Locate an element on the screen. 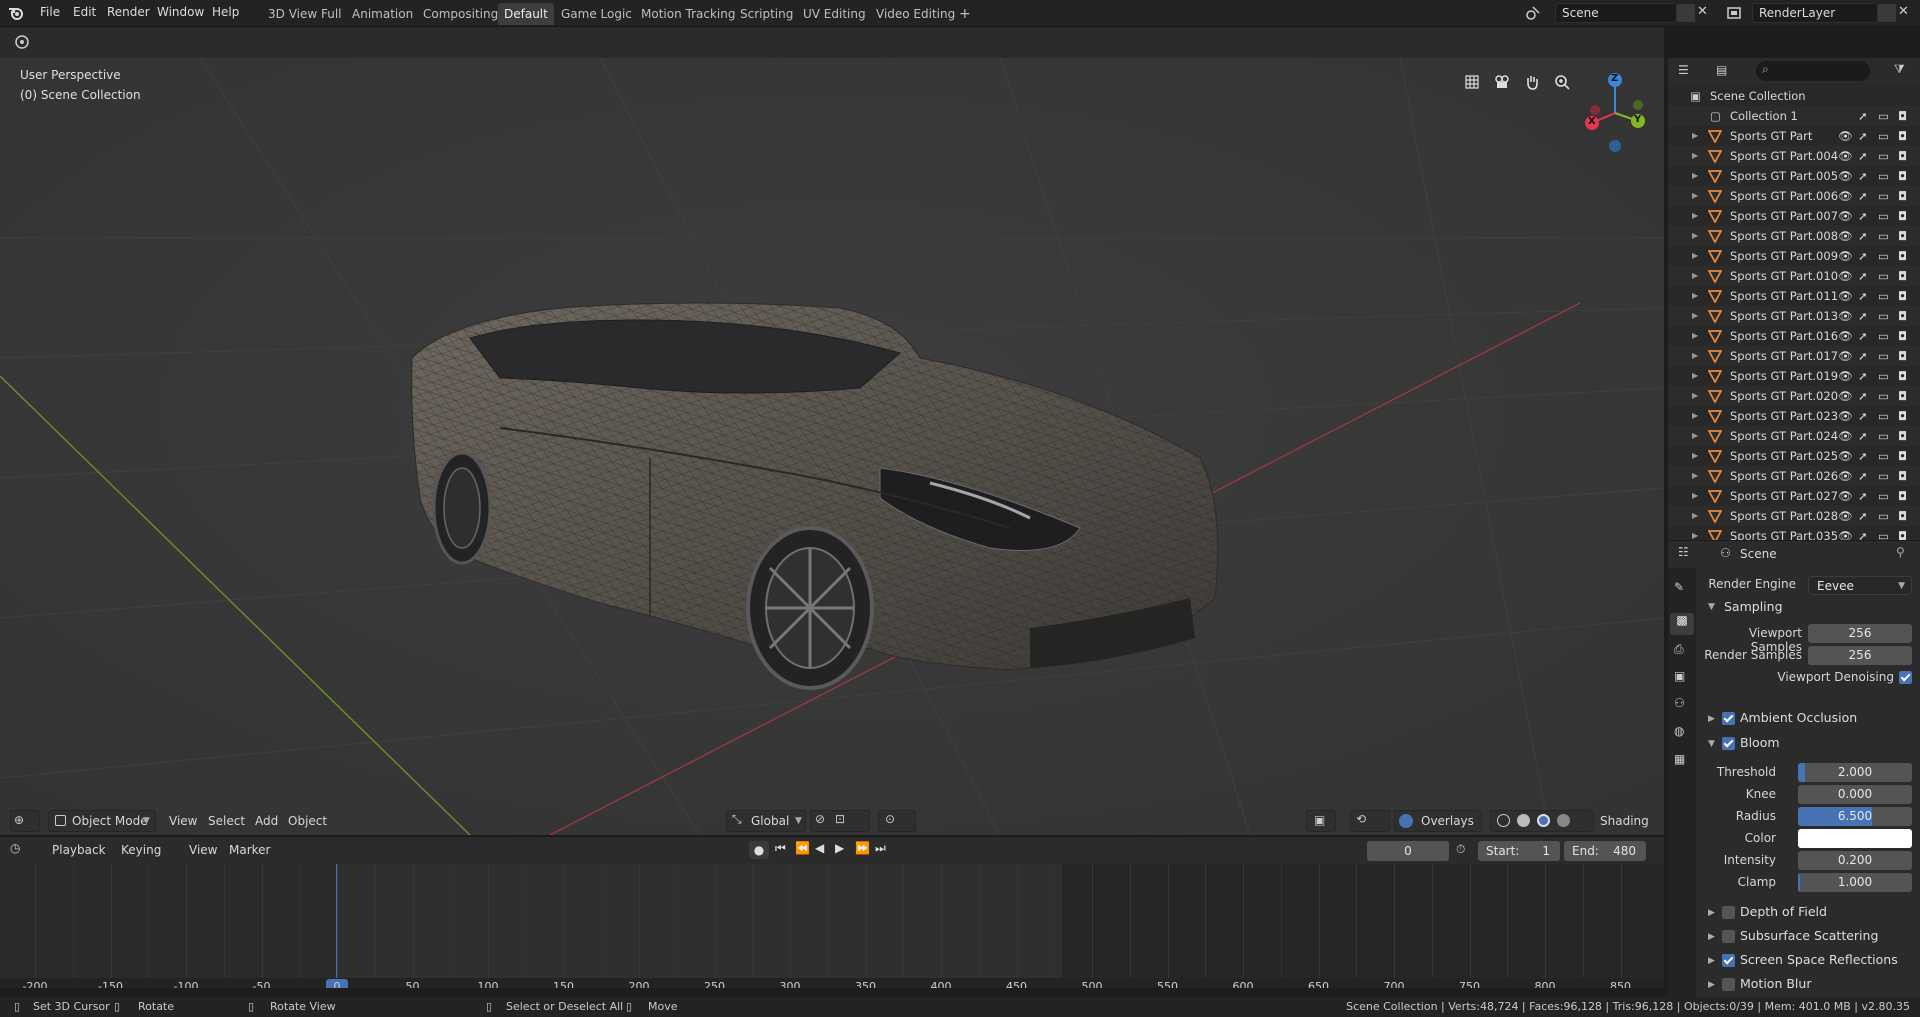 The image size is (1920, 1017). sss-title: Subsurface Scattering is located at coordinates (1809, 935).